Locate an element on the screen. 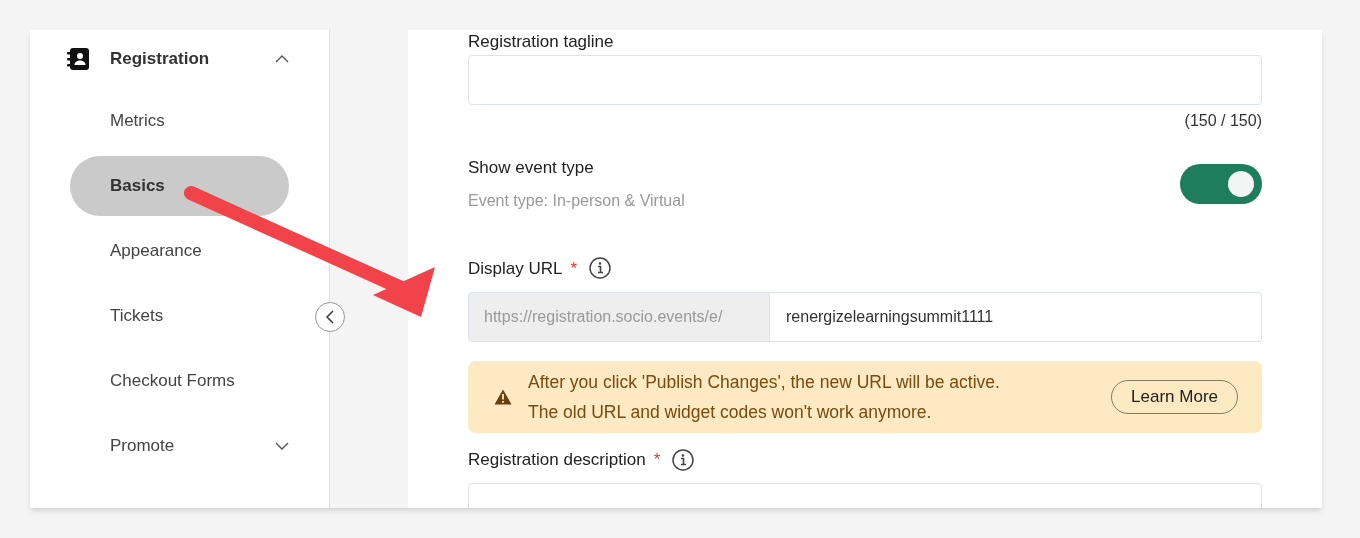 Image resolution: width=1360 pixels, height=538 pixels. warning-message: After you click 'Publish Changes', the new URL will be active. The old URL and widget codes won't work anymore. is located at coordinates (764, 397).